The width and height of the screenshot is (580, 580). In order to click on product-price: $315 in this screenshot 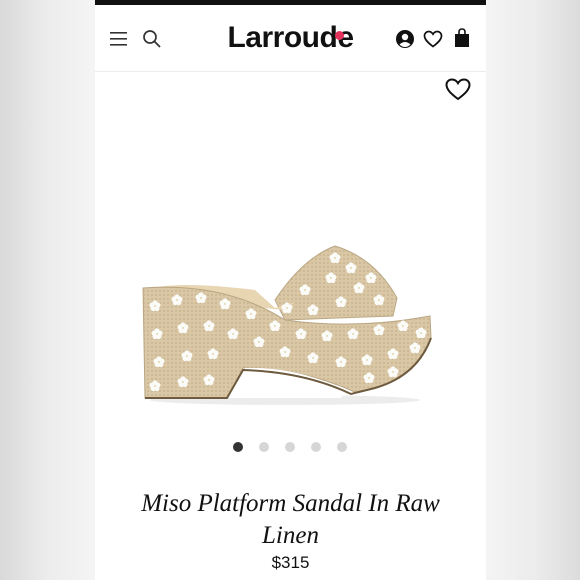, I will do `click(290, 562)`.